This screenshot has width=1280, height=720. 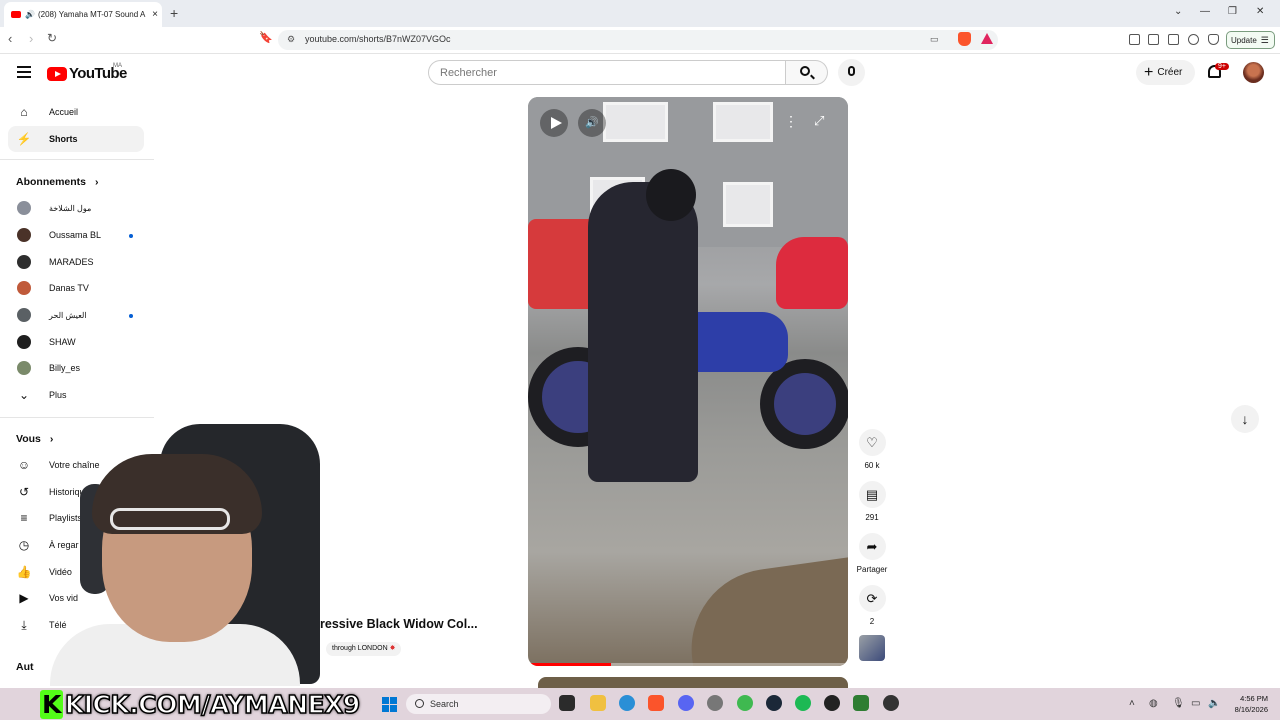 What do you see at coordinates (861, 703) in the screenshot?
I see `terminal-icon` at bounding box center [861, 703].